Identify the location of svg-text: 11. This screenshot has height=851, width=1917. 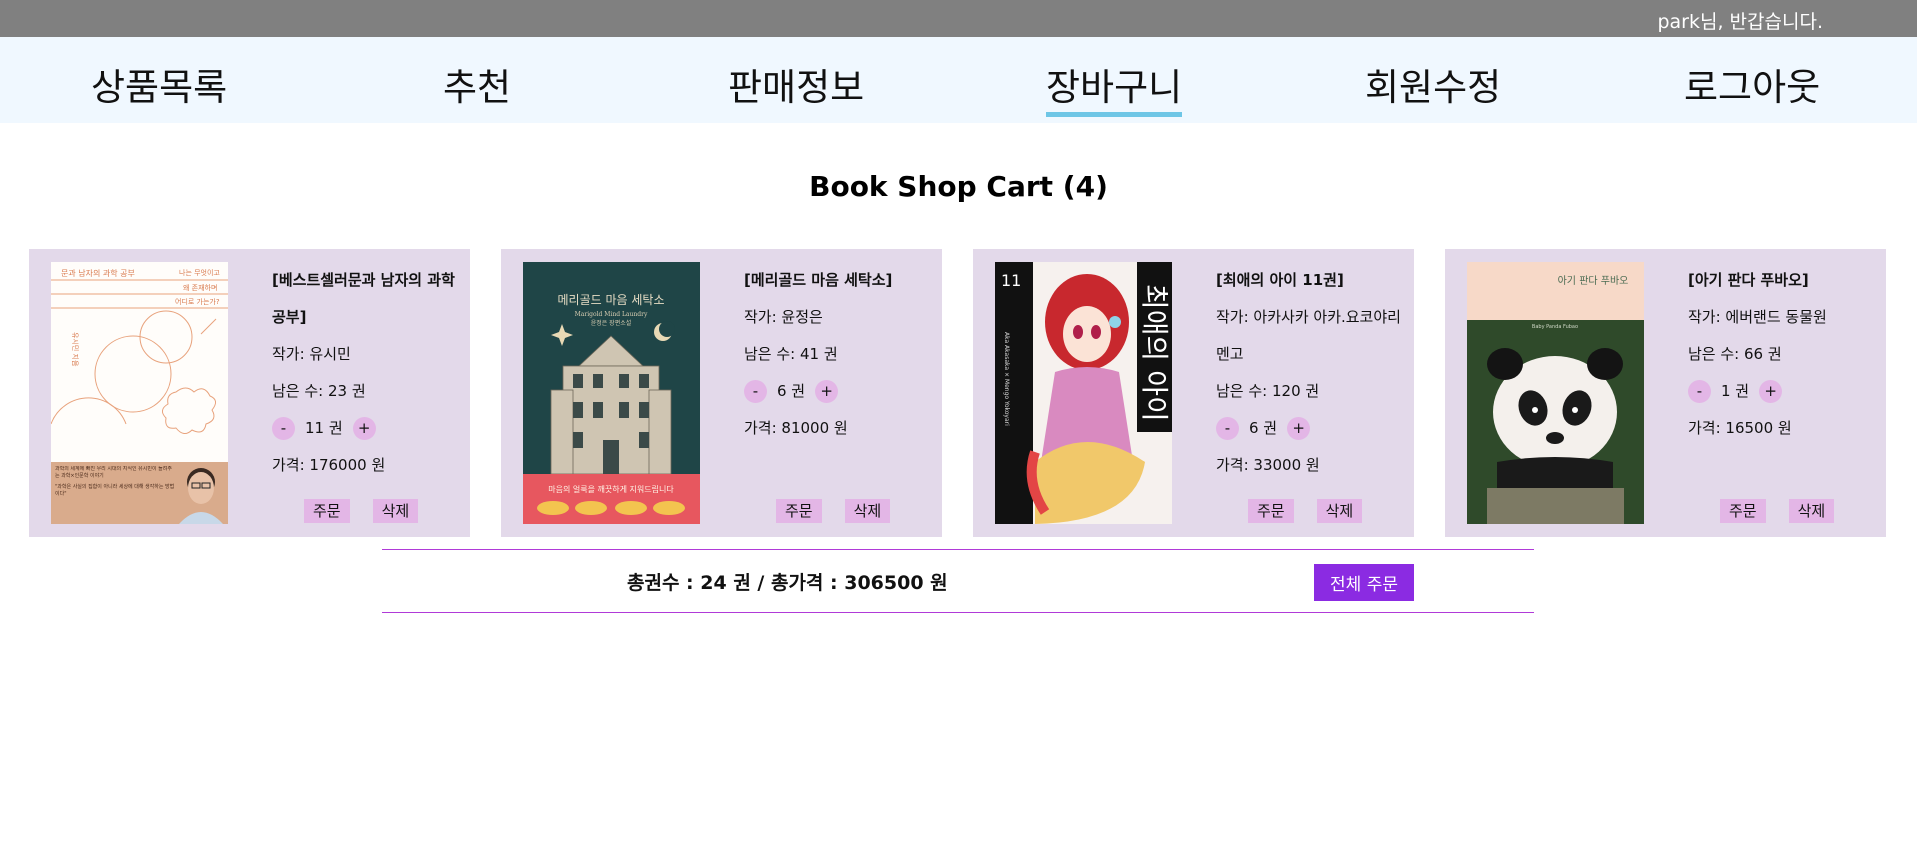
(1011, 280).